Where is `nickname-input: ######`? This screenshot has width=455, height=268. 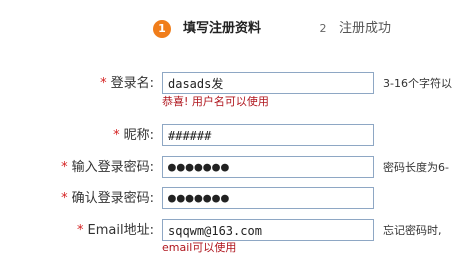 nickname-input: ###### is located at coordinates (268, 135).